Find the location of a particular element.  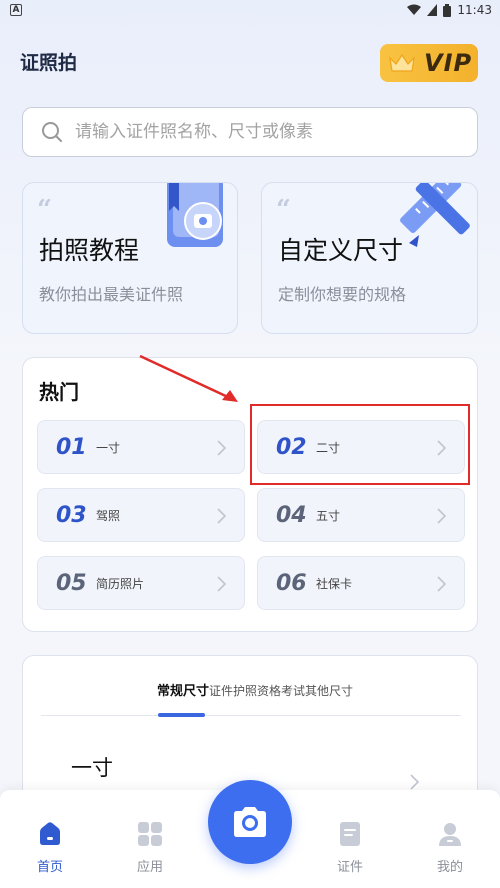

vip-button: VIP is located at coordinates (429, 63).